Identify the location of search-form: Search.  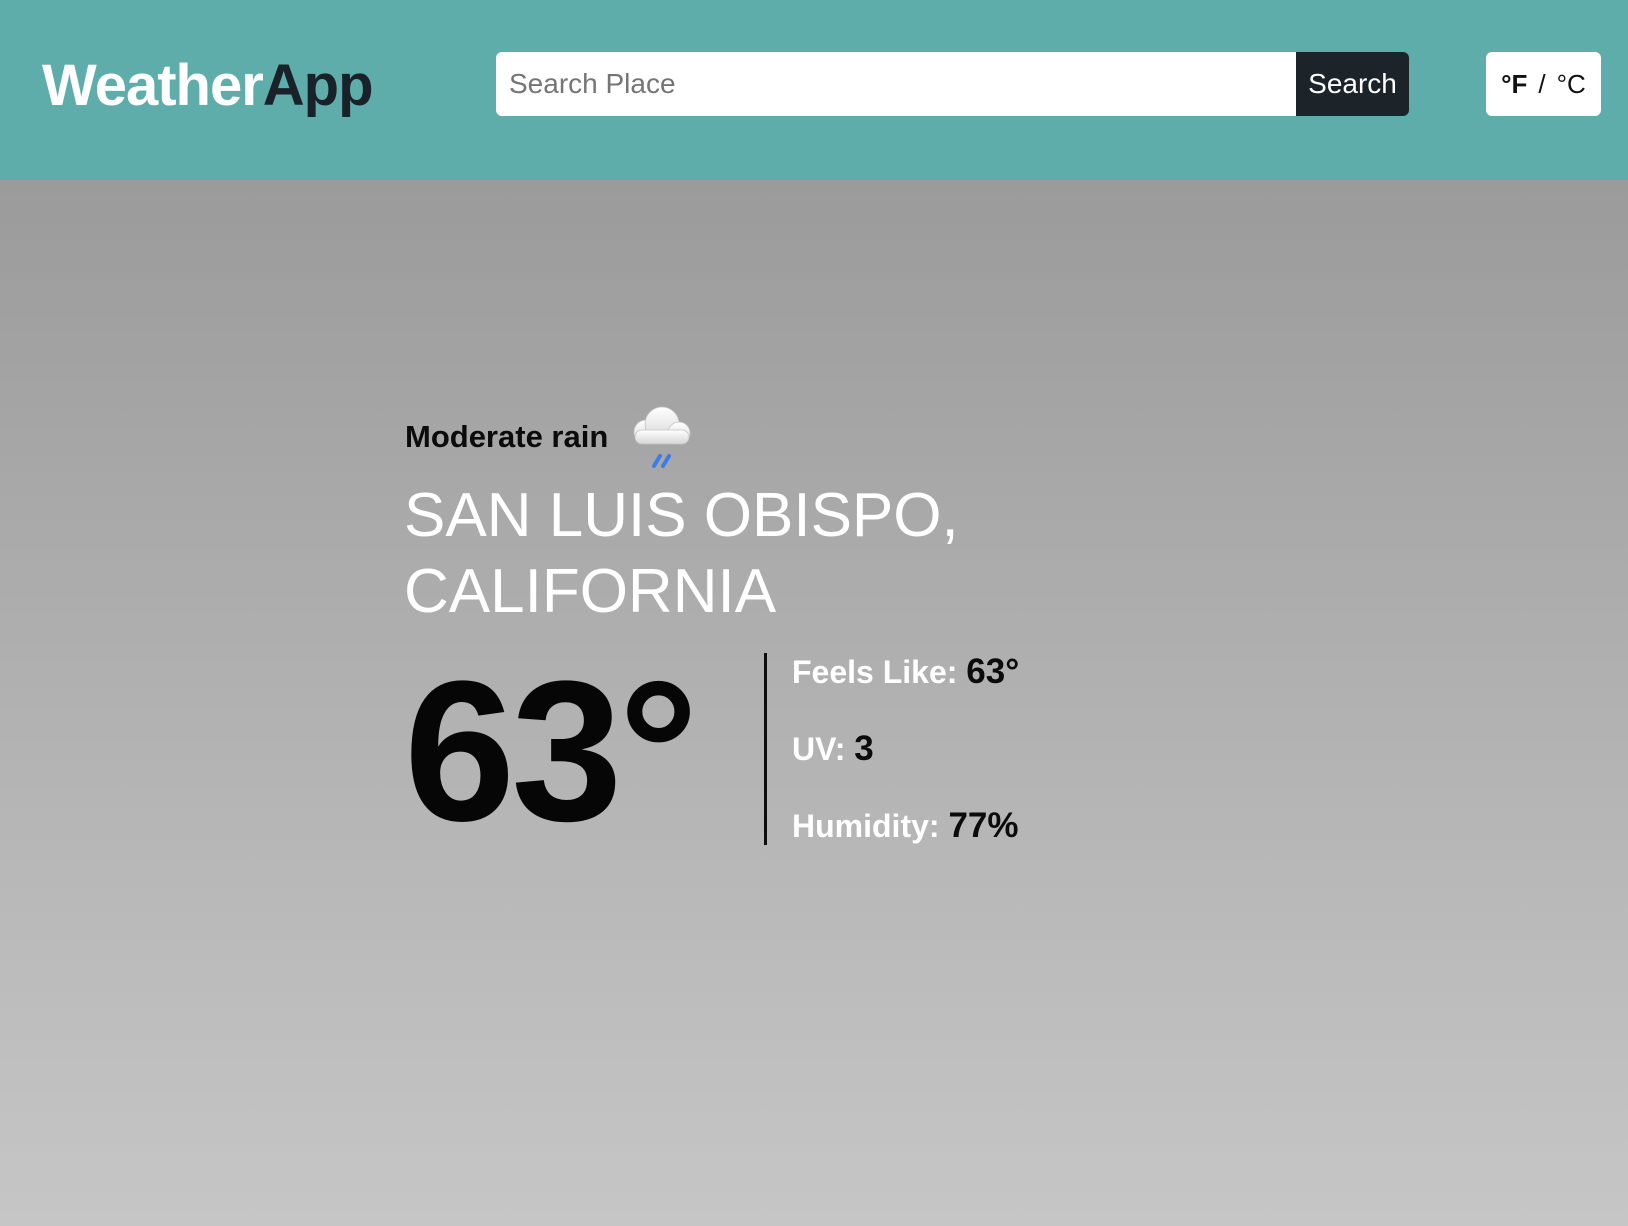
(952, 84).